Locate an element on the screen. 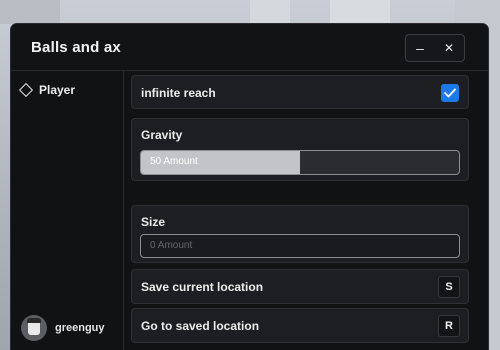 The width and height of the screenshot is (500, 350). goto-location-button: Go to saved location R is located at coordinates (300, 325).